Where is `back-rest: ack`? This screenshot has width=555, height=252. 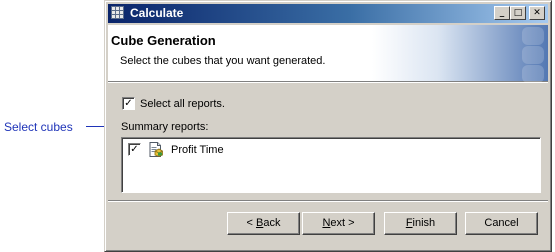
back-rest: ack is located at coordinates (272, 223).